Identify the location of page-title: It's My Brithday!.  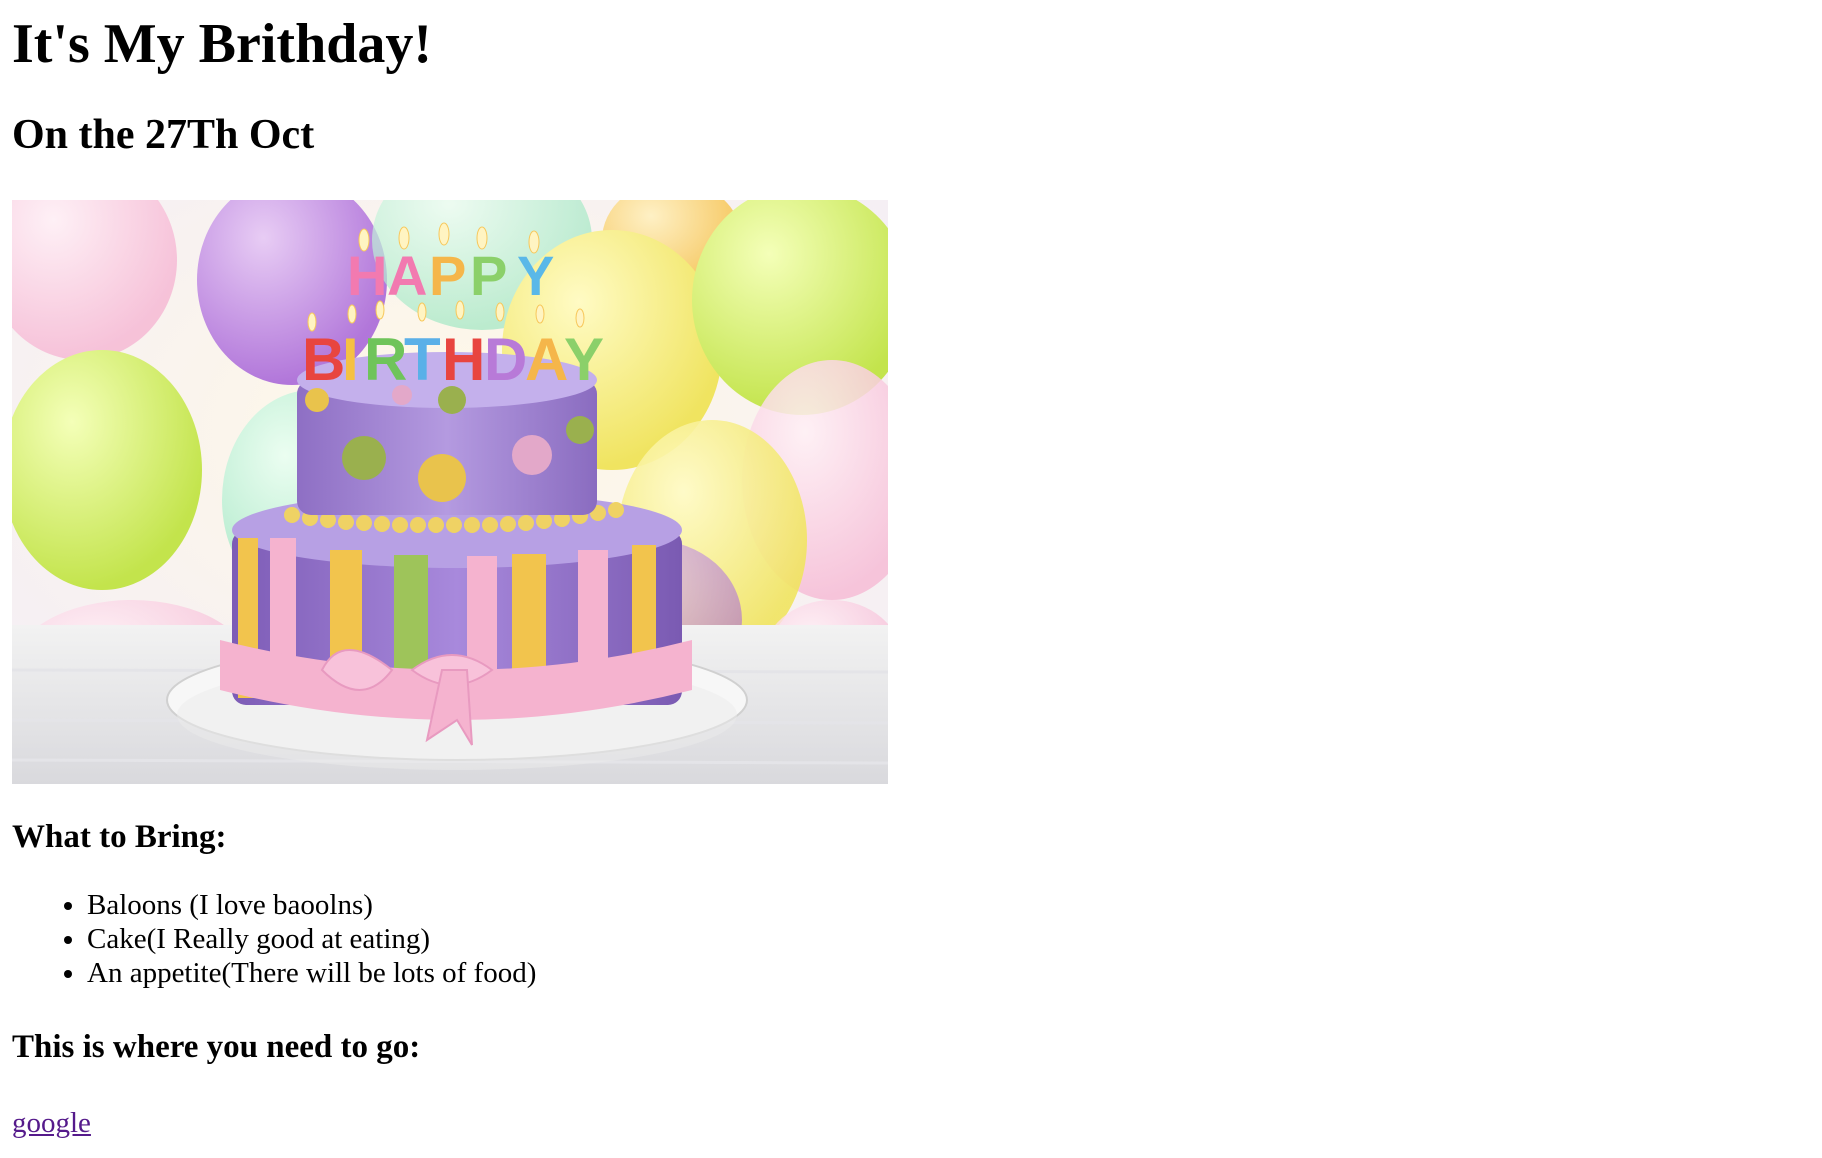
(222, 44).